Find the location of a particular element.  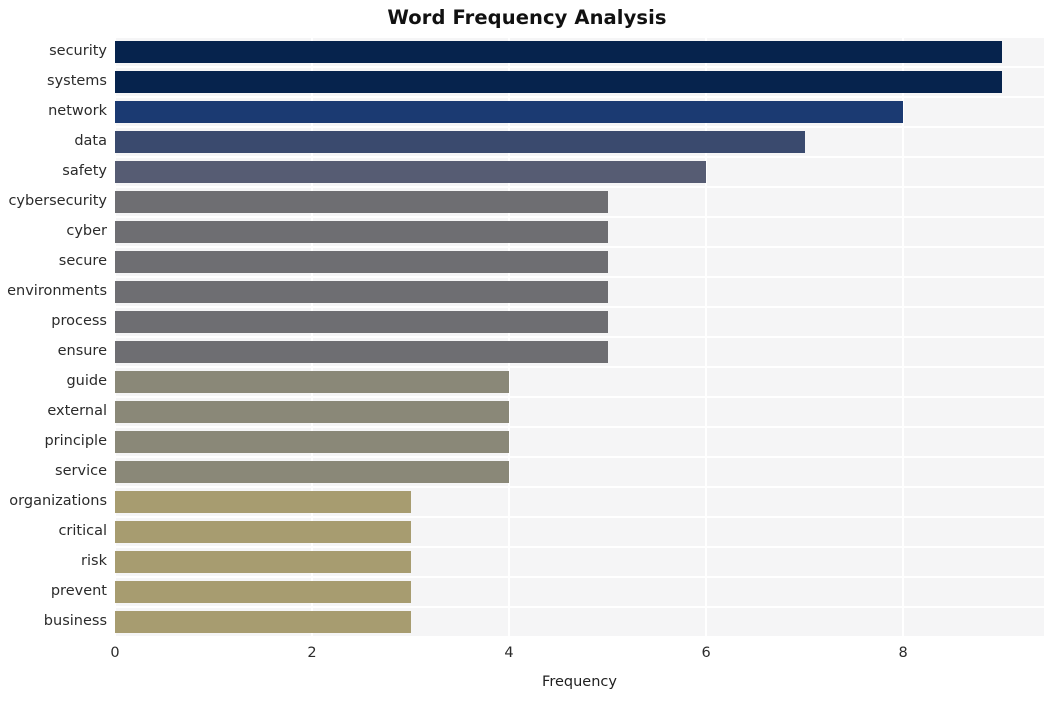

x-axis-tick-label: 4 is located at coordinates (509, 653).